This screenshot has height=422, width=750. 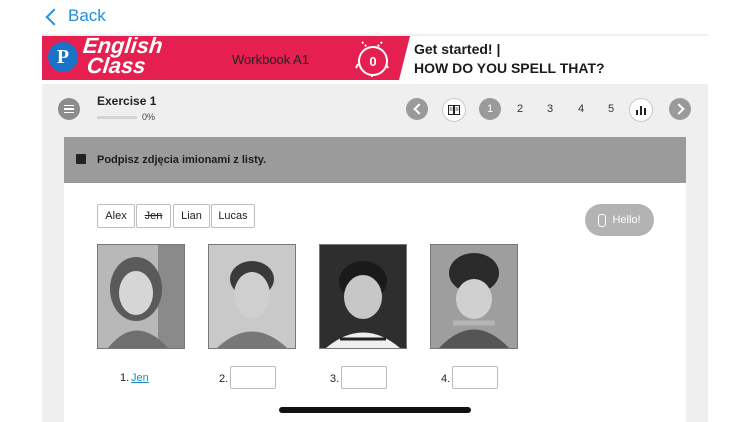 What do you see at coordinates (373, 61) in the screenshot?
I see `score-value: 0` at bounding box center [373, 61].